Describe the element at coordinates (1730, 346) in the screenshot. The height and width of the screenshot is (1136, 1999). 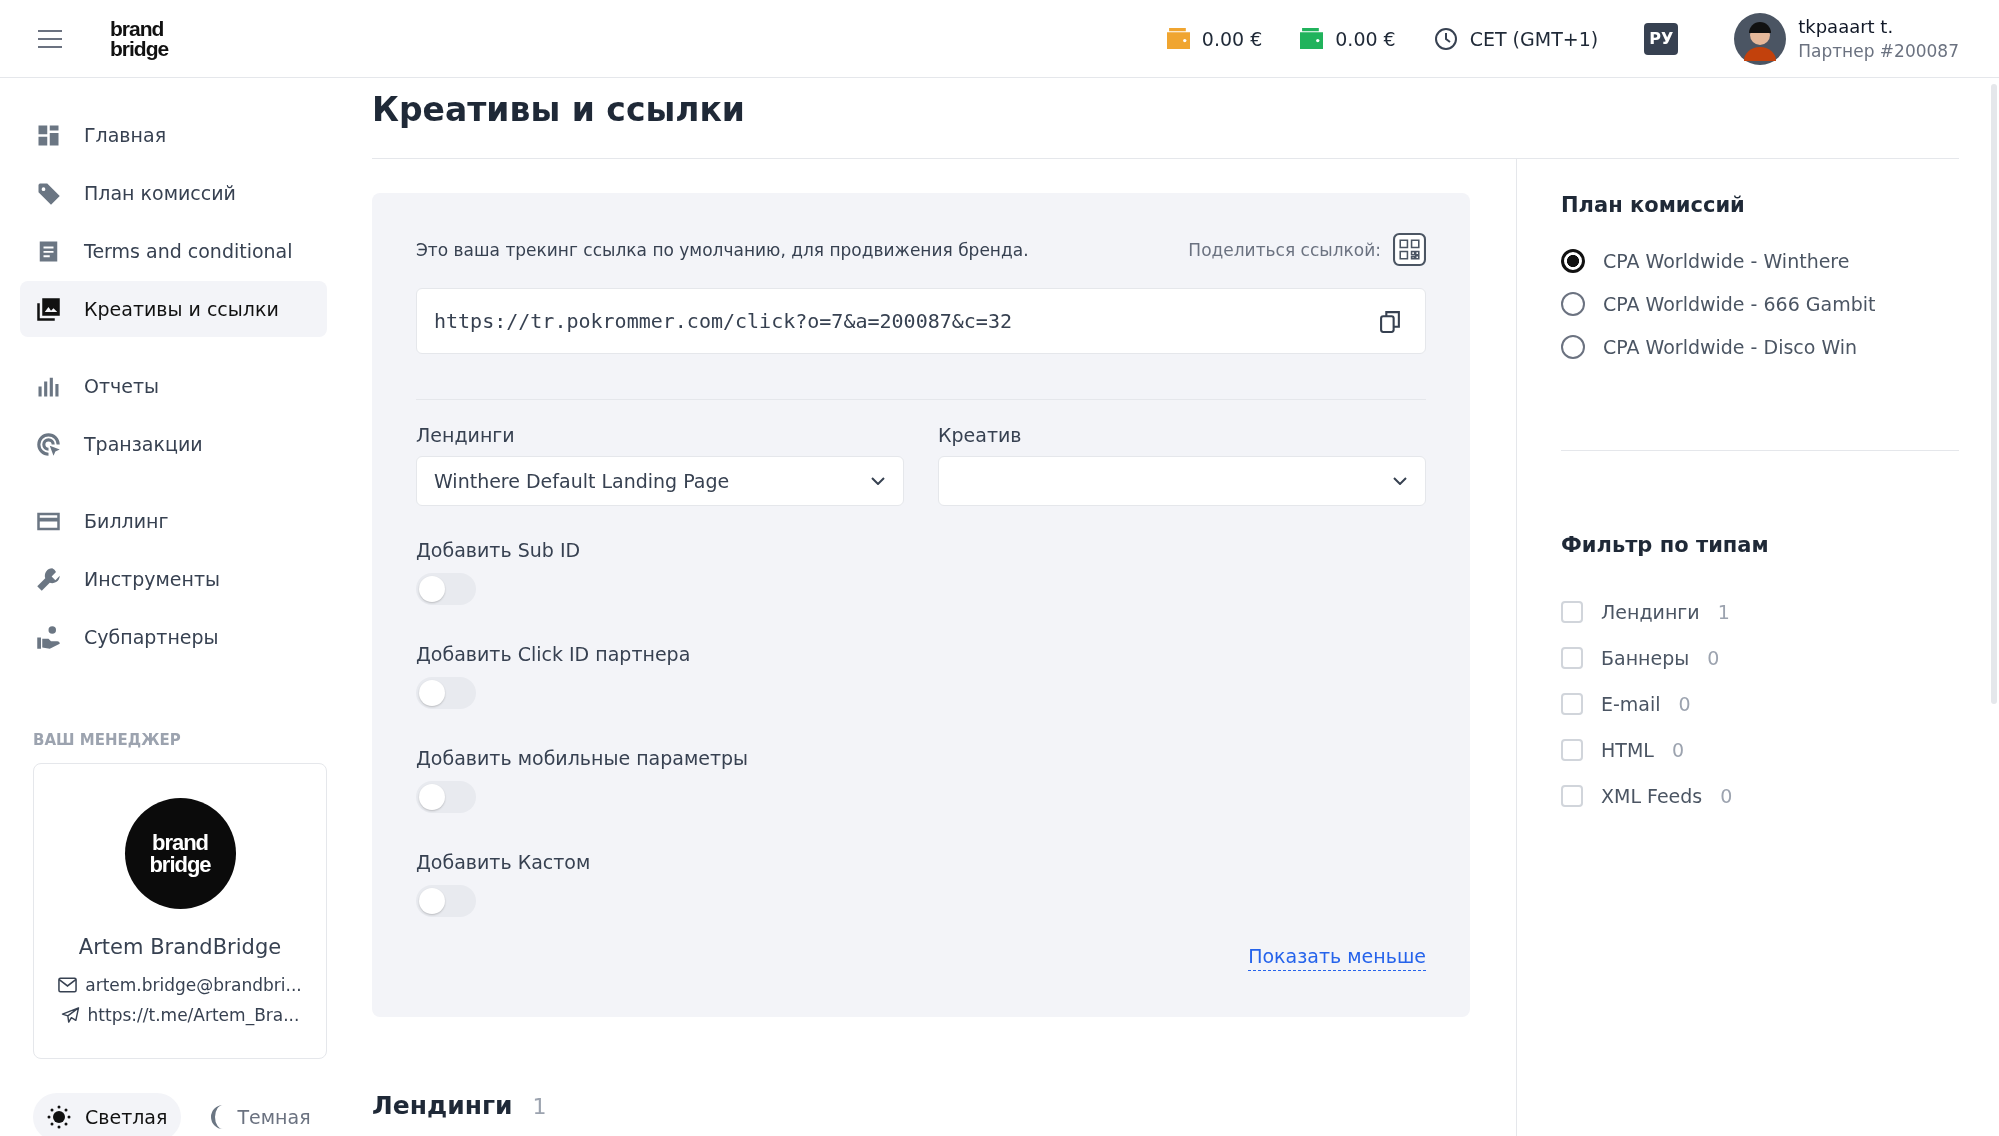
I see `radio-label: CPA Worldwide - Disco Win` at that location.